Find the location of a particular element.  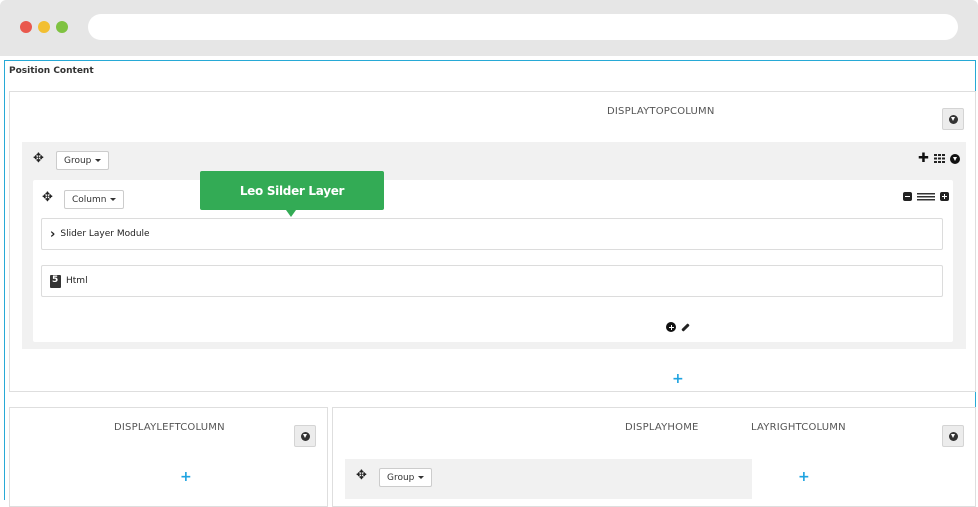

module-item: Html is located at coordinates (492, 281).